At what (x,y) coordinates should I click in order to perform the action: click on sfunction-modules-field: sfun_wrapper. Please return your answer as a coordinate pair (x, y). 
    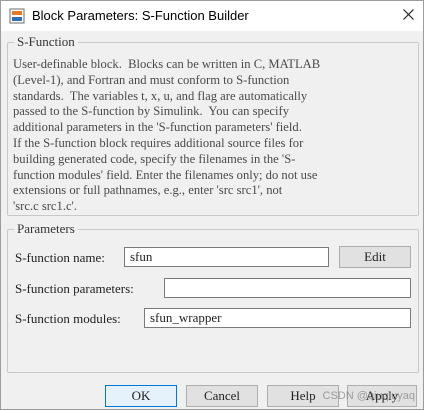
    Looking at the image, I should click on (277, 318).